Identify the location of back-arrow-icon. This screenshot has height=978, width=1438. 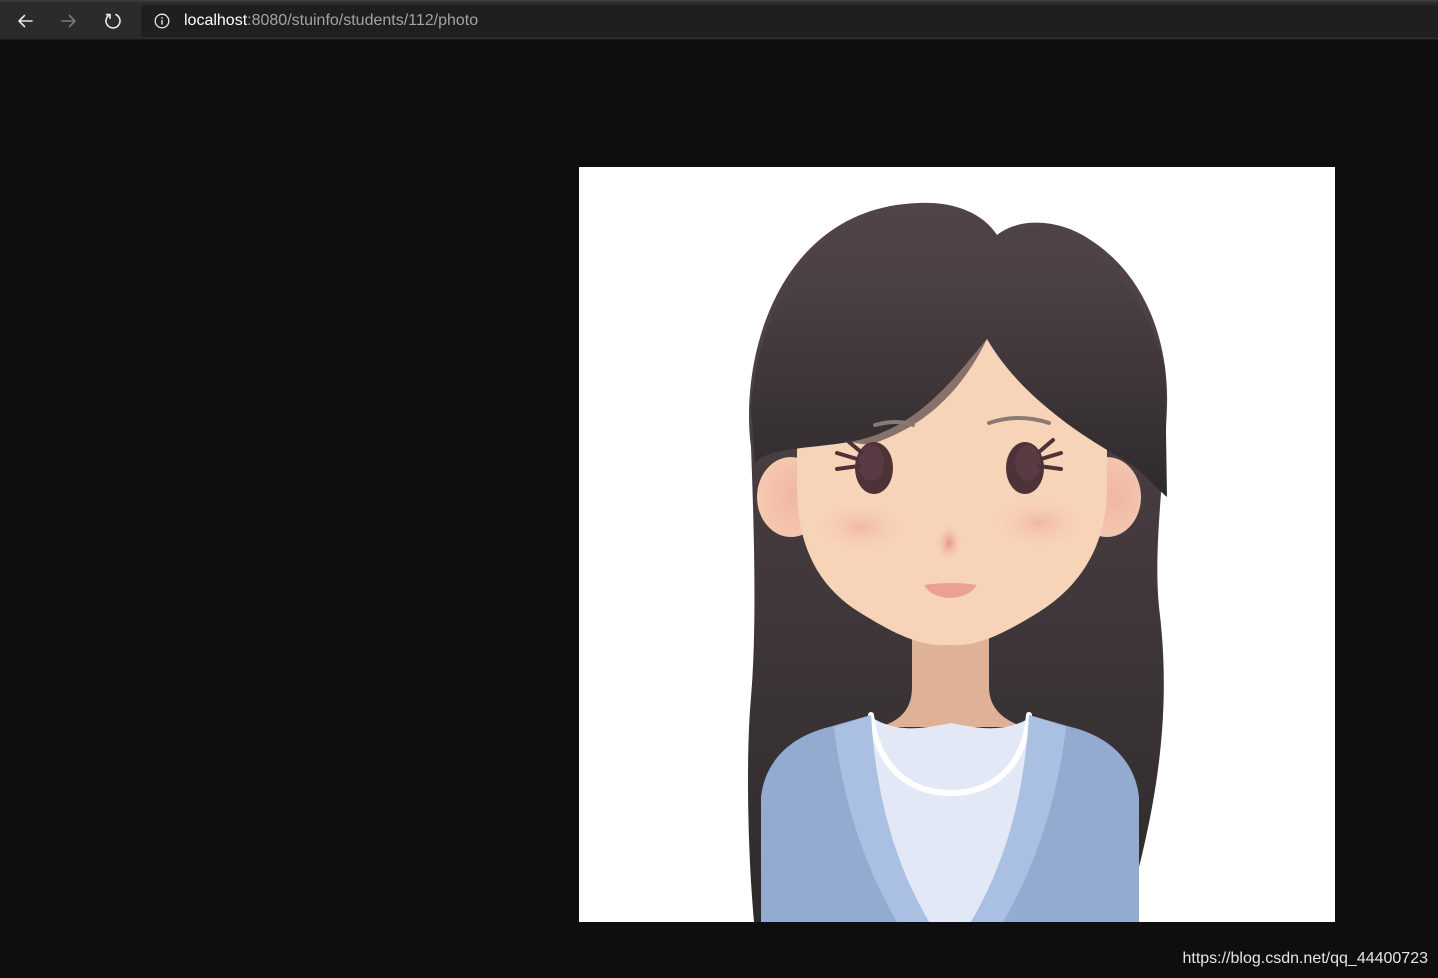
(25, 21).